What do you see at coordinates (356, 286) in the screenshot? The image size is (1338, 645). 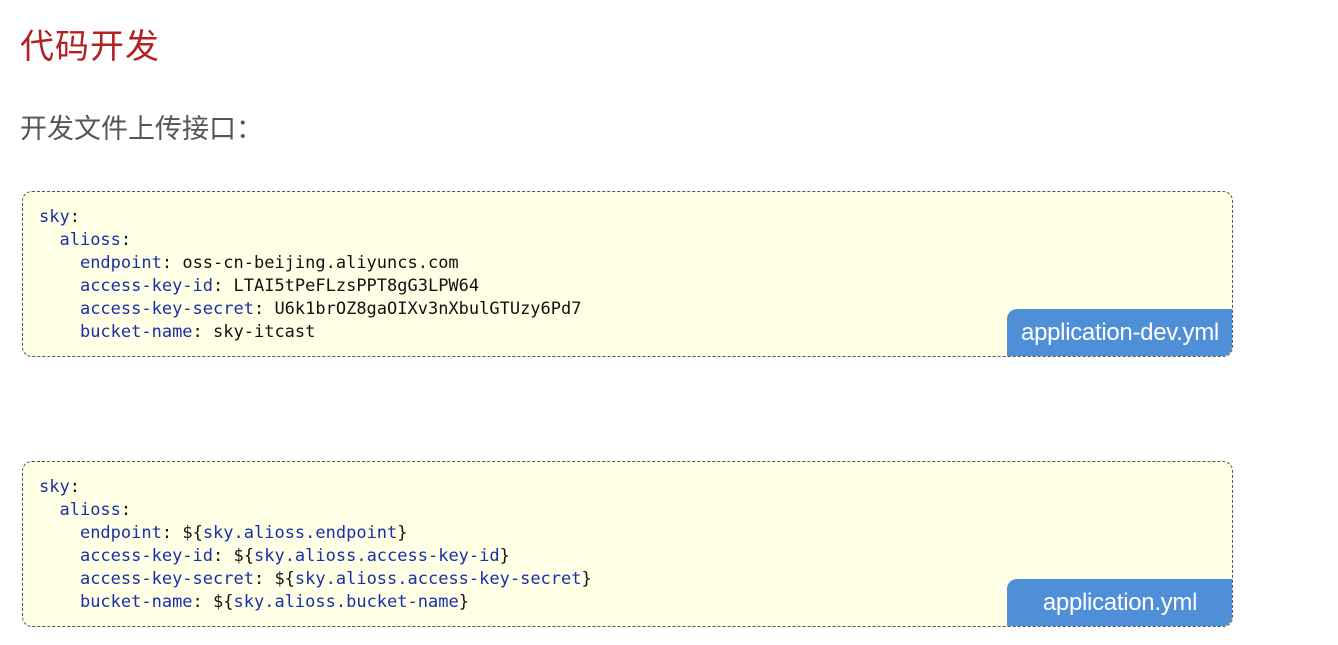 I see `yaml-value: LTAI5tPeFLzsPPT8gG3LPW64` at bounding box center [356, 286].